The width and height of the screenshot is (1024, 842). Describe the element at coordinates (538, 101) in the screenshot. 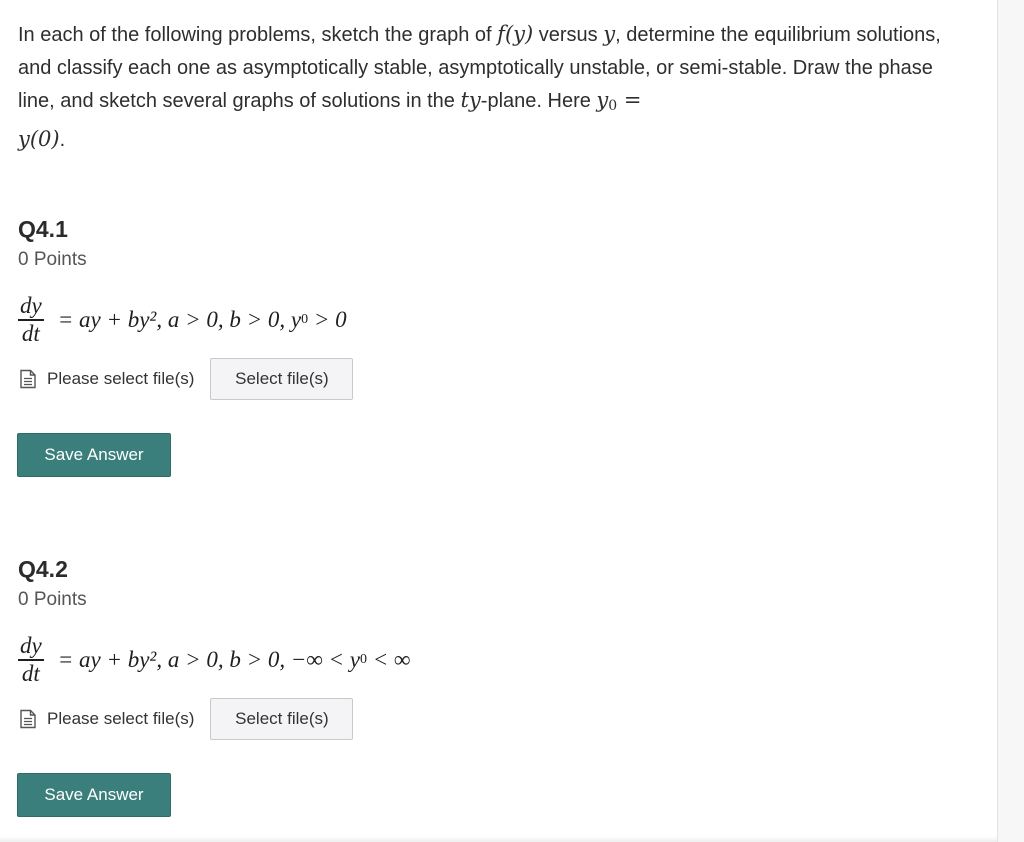

I see `intro-text-4: -plane. Here` at that location.